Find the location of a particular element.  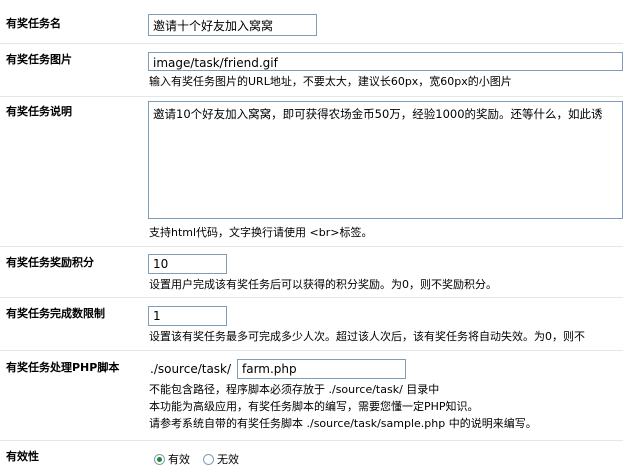

task-reward-input is located at coordinates (187, 264).